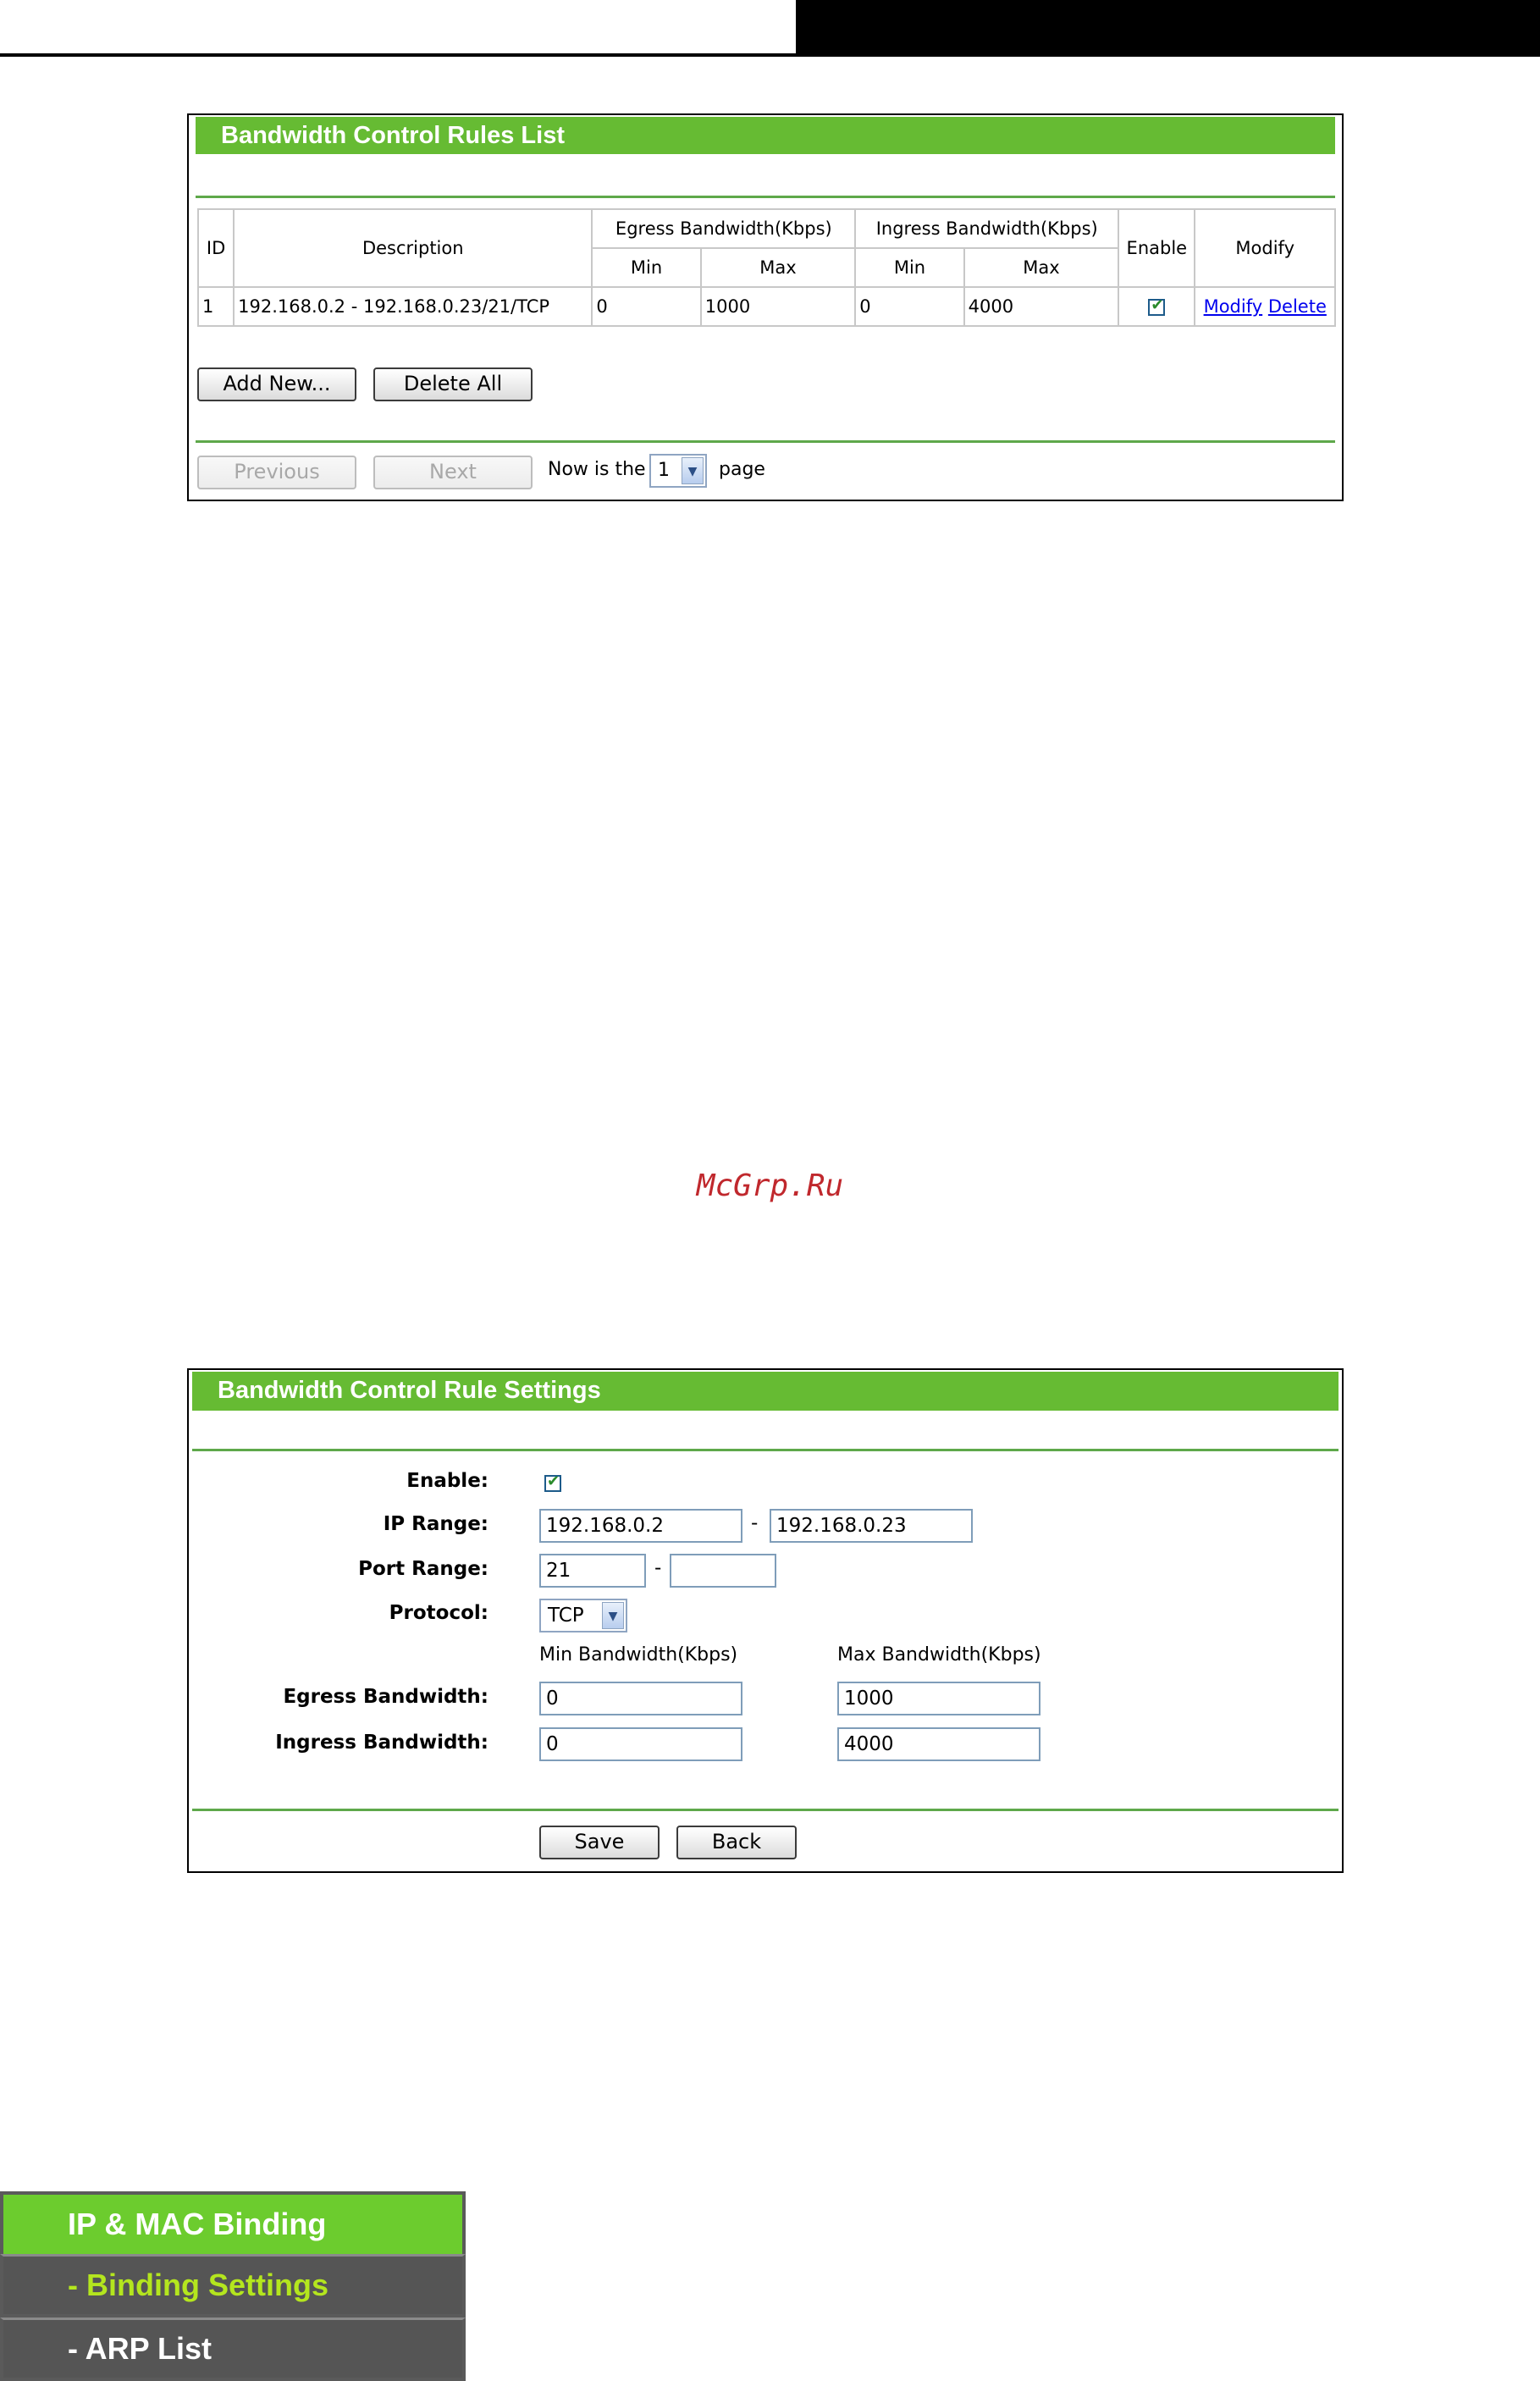 The height and width of the screenshot is (2381, 1540). I want to click on col-id-header: ID, so click(215, 248).